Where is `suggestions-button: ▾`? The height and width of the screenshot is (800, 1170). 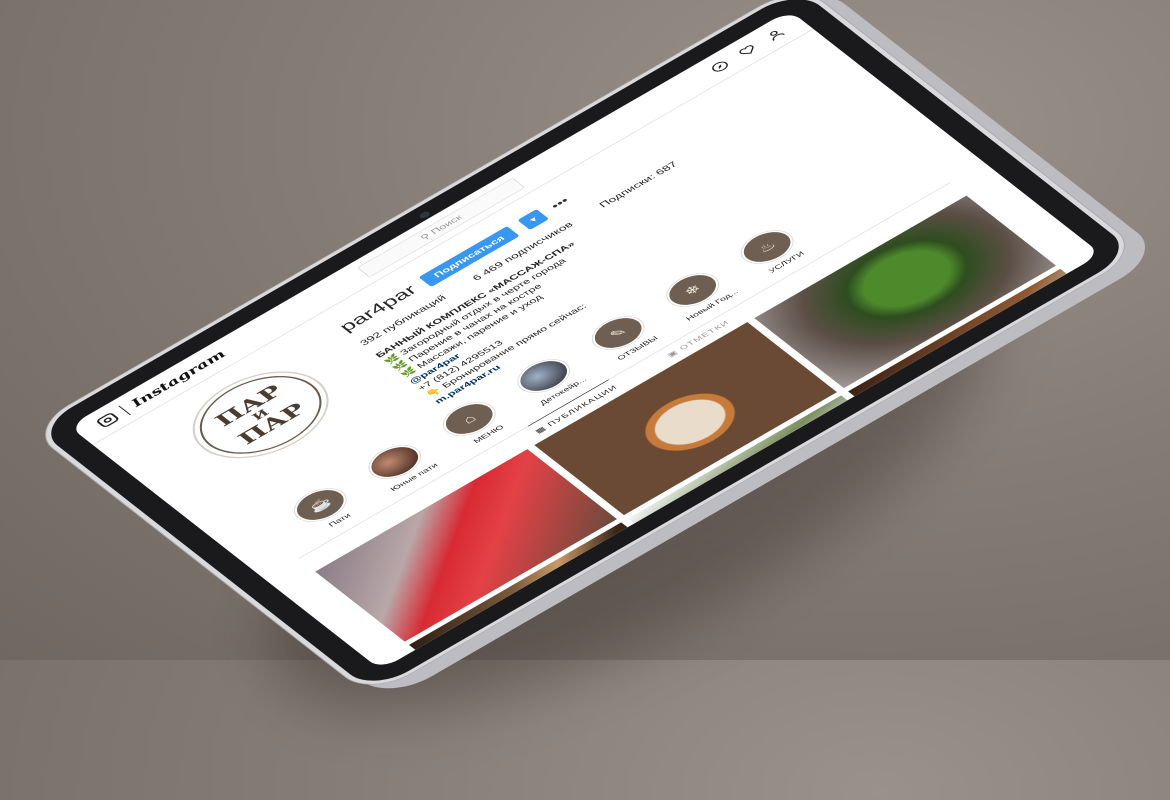
suggestions-button: ▾ is located at coordinates (533, 219).